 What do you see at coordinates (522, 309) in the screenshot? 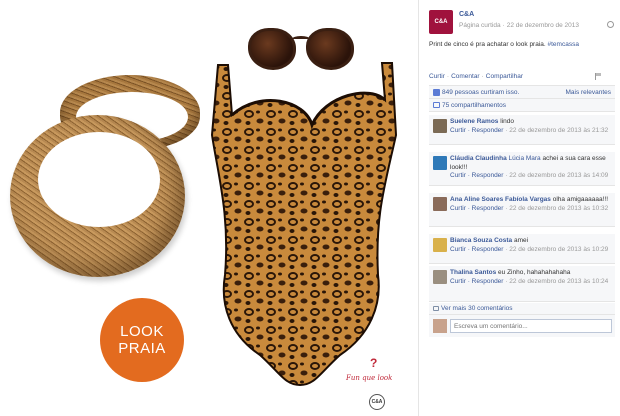
I see `view-more-comments-link: Ver mais 30 comentários` at bounding box center [522, 309].